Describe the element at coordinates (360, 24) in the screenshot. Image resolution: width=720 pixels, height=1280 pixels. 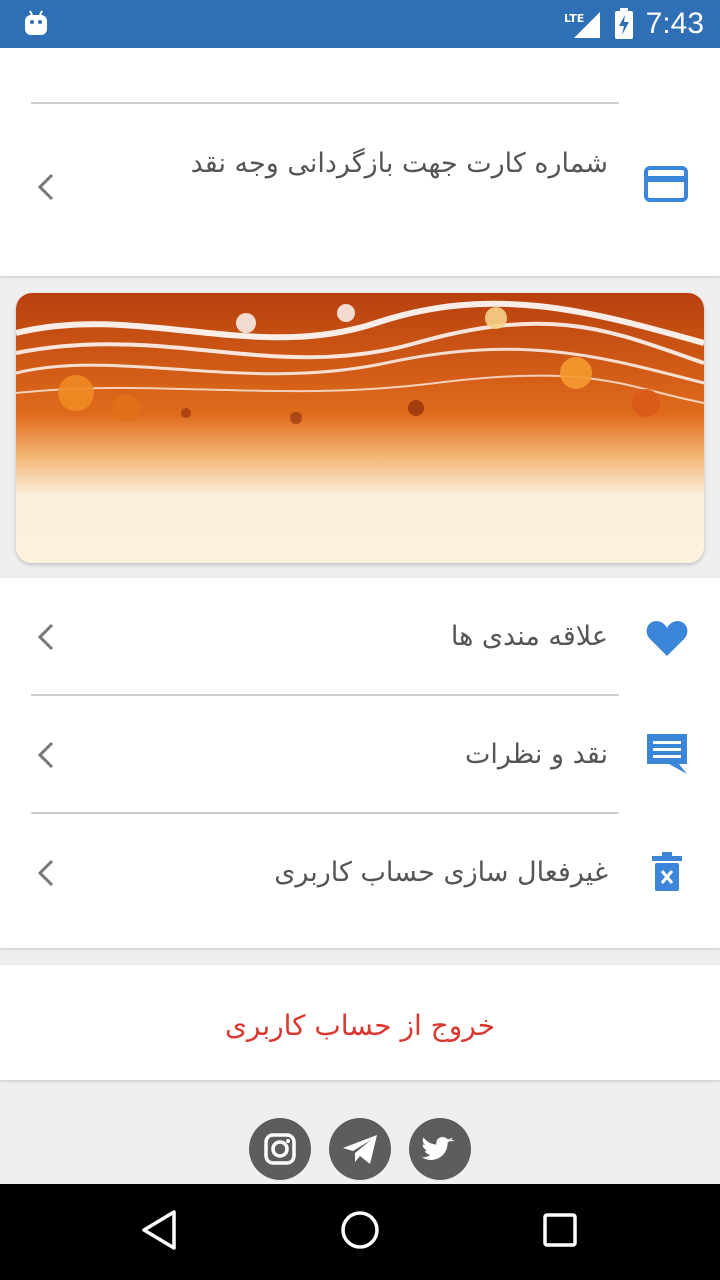
I see `status-bar: LTE 7:43` at that location.